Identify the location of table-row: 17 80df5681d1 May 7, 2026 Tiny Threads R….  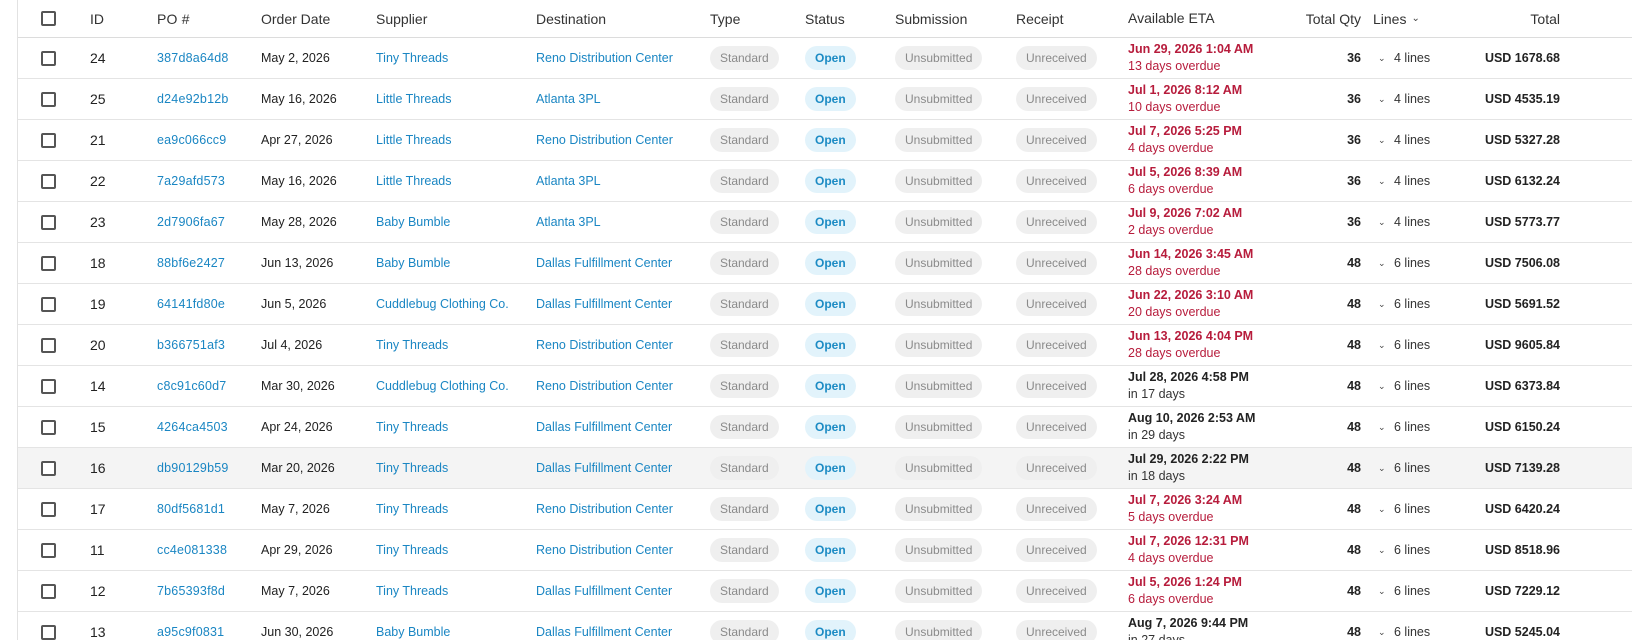
(825, 509).